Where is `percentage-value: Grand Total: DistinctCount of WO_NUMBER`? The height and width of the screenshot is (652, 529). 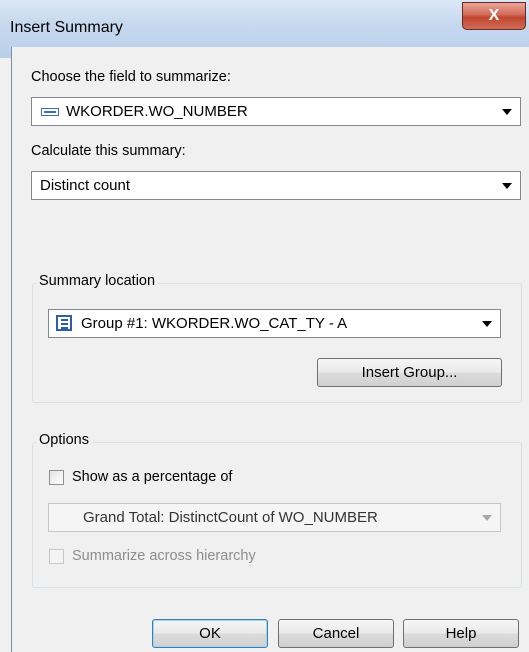 percentage-value: Grand Total: DistinctCount of WO_NUMBER is located at coordinates (230, 517).